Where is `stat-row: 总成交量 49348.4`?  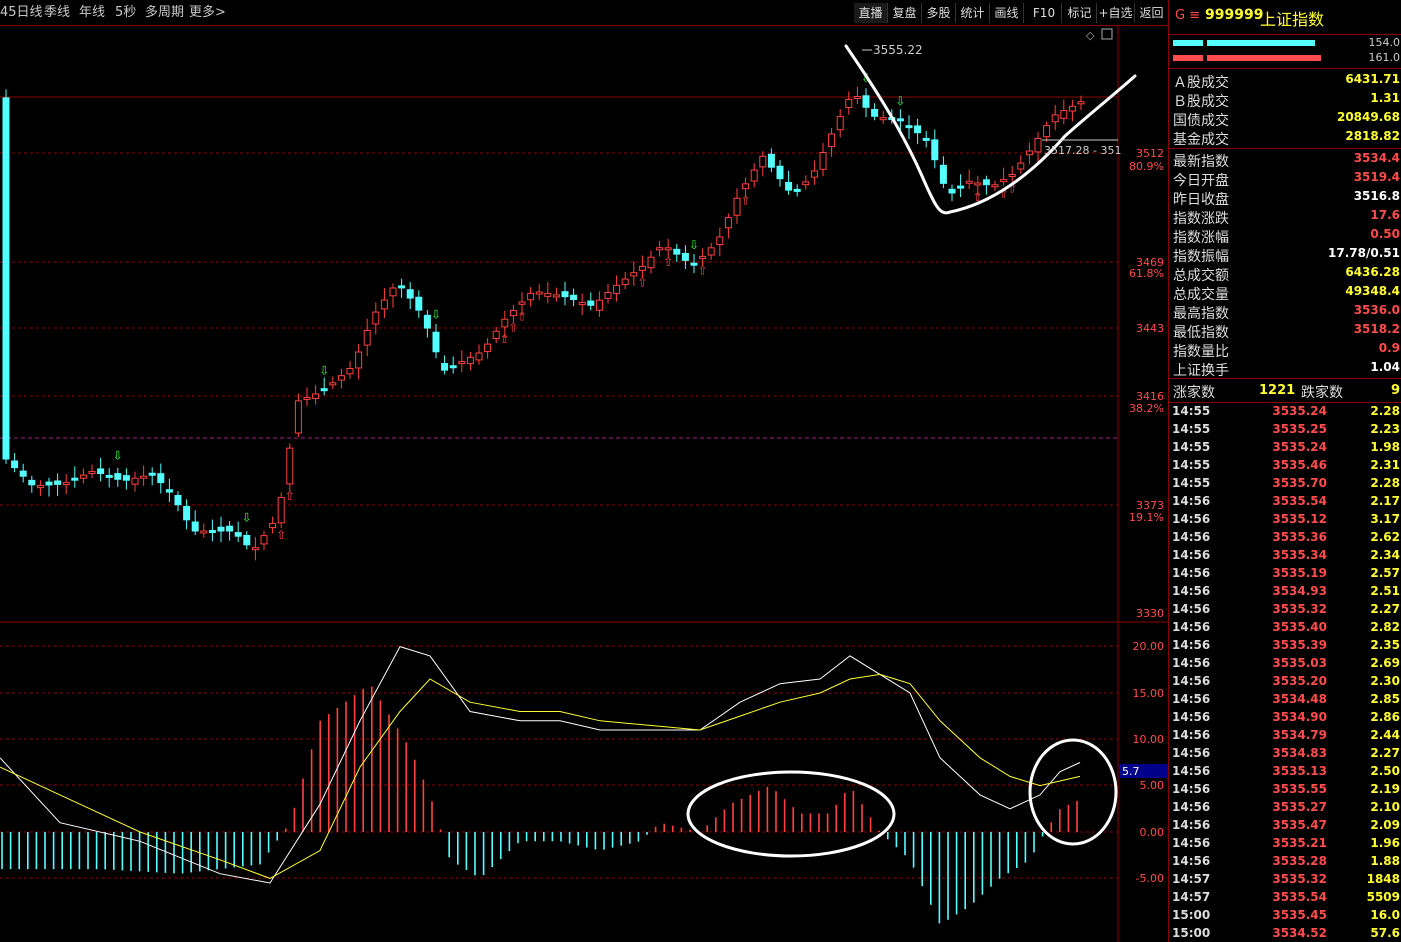 stat-row: 总成交量 49348.4 is located at coordinates (1285, 293).